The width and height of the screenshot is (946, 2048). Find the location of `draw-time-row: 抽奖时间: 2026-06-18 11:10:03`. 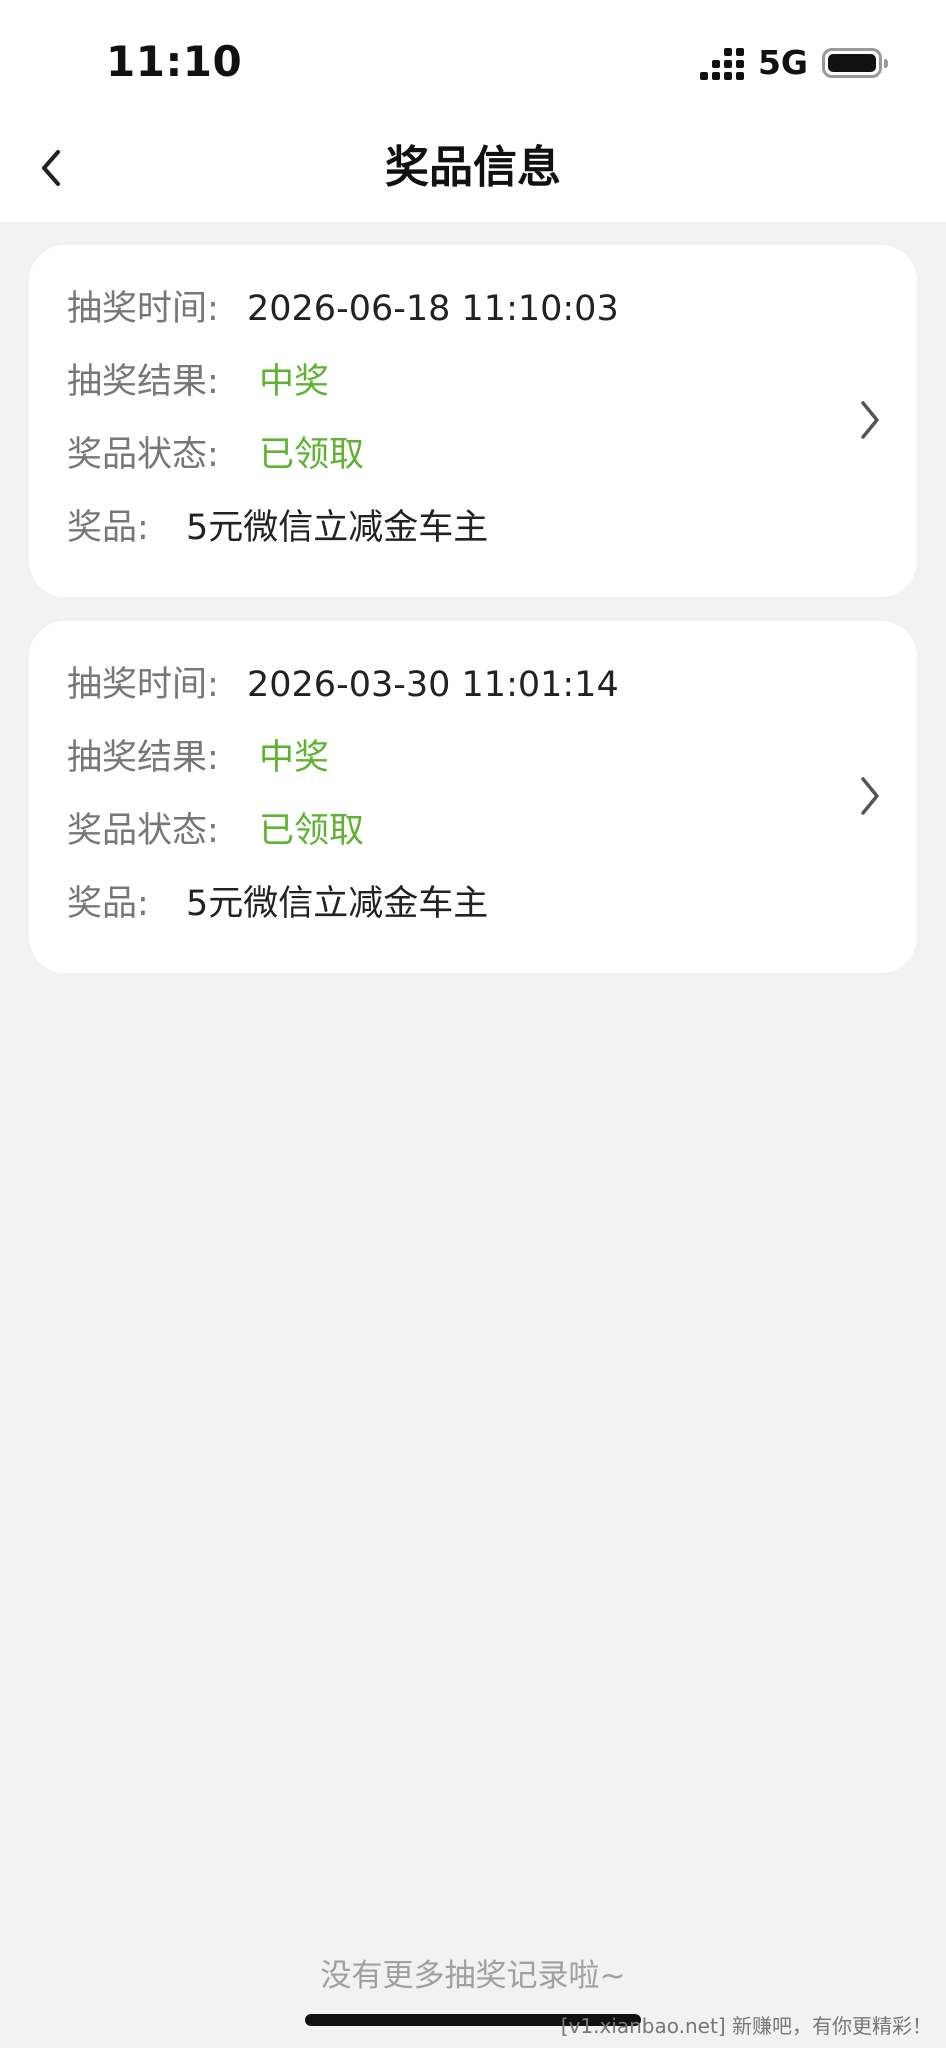

draw-time-row: 抽奖时间: 2026-06-18 11:10:03 is located at coordinates (343, 309).